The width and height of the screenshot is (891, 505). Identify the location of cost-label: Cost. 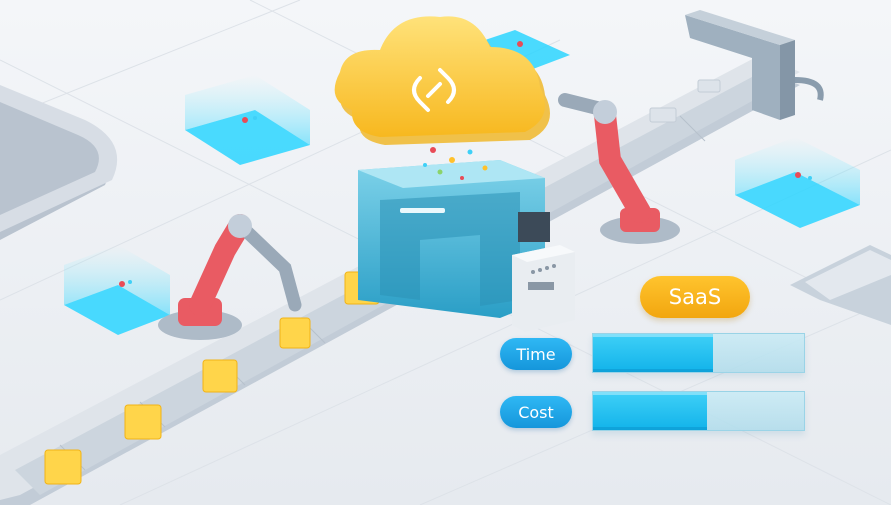
(536, 412).